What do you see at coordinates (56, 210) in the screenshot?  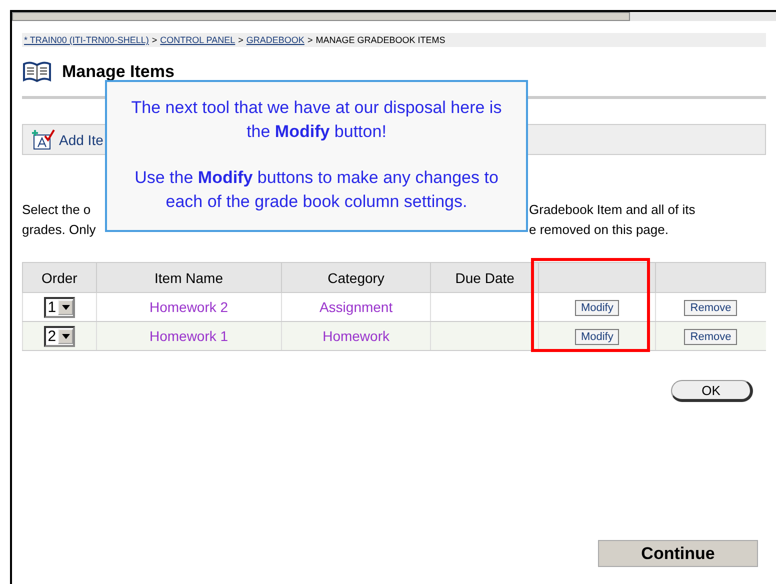 I see `instruction-text: Select the o` at bounding box center [56, 210].